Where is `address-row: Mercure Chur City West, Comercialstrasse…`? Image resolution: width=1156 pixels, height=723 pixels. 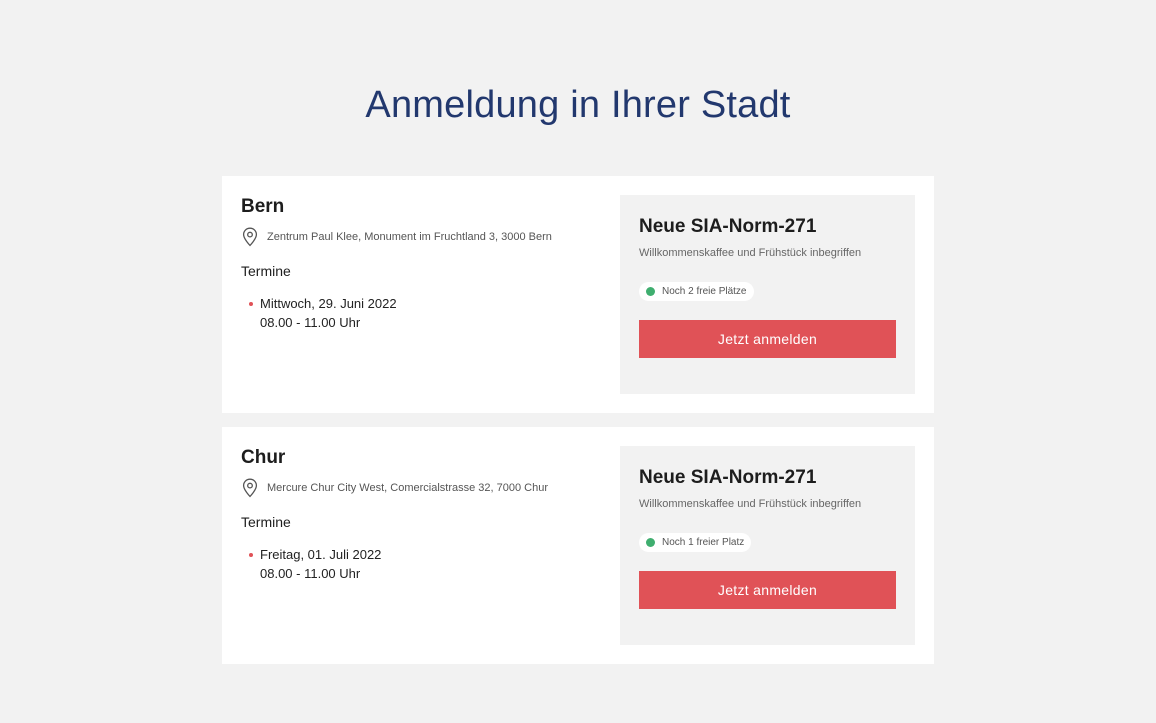
address-row: Mercure Chur City West, Comercialstrasse… is located at coordinates (426, 488).